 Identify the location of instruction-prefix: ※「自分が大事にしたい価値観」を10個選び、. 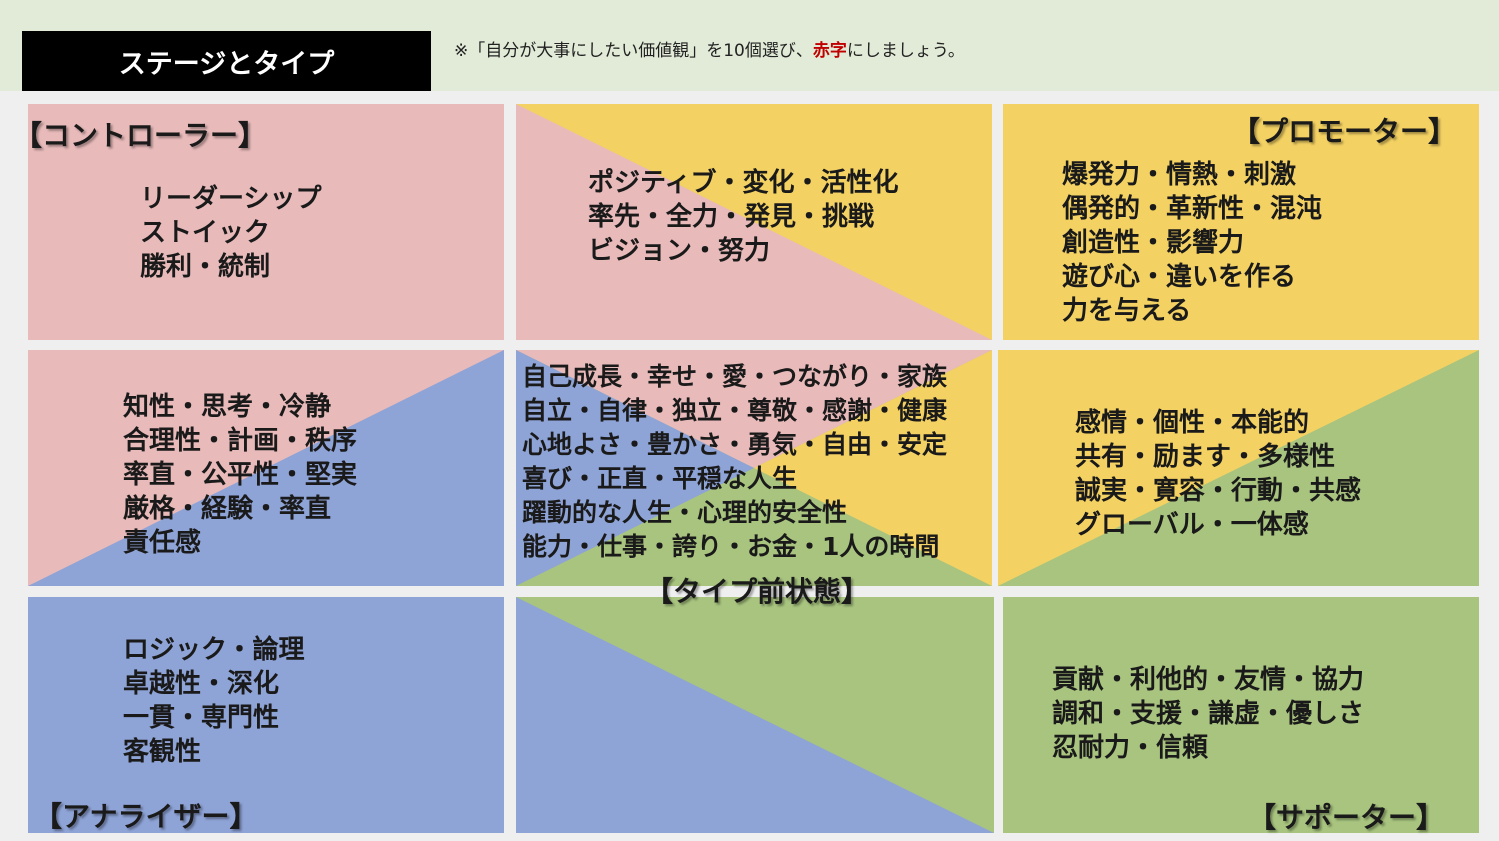
(633, 51).